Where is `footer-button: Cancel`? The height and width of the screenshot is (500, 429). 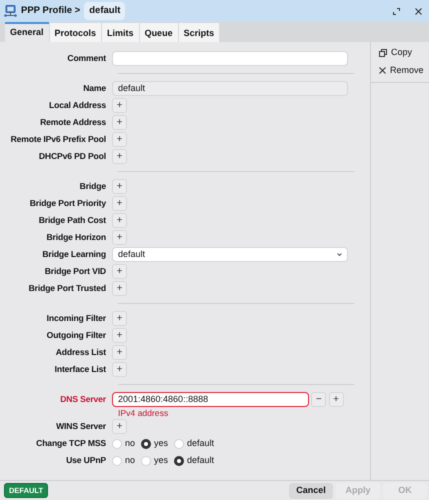
footer-button: Cancel is located at coordinates (311, 490).